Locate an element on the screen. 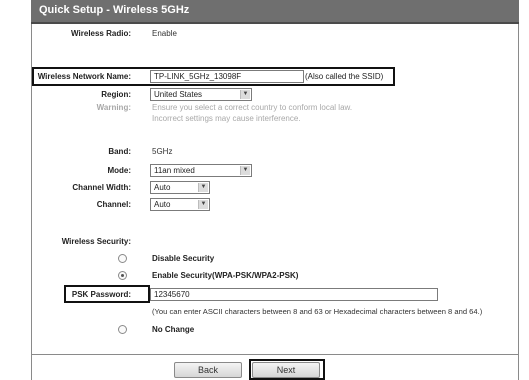 This screenshot has height=380, width=529. psk-password-label: PSK Password: is located at coordinates (101, 294).